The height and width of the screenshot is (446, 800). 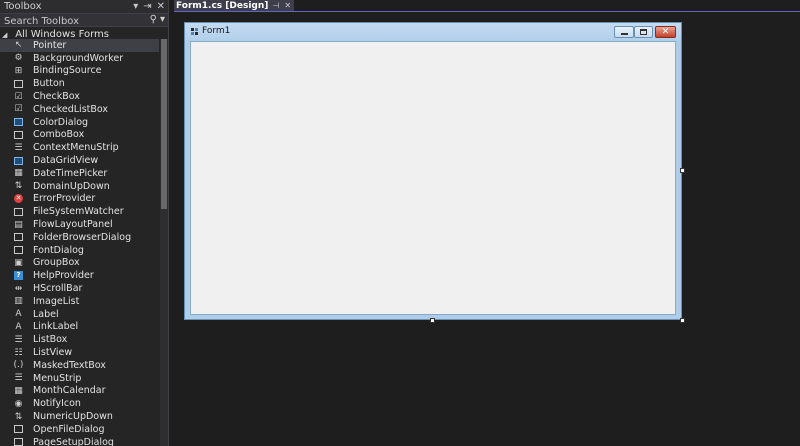 What do you see at coordinates (79, 237) in the screenshot?
I see `toolbox-item-folderbrowserdialog: FolderBrowserDialog` at bounding box center [79, 237].